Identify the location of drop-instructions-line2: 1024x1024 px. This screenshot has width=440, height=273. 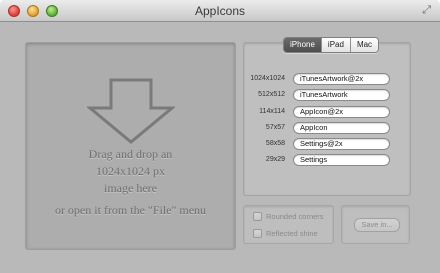
(130, 171).